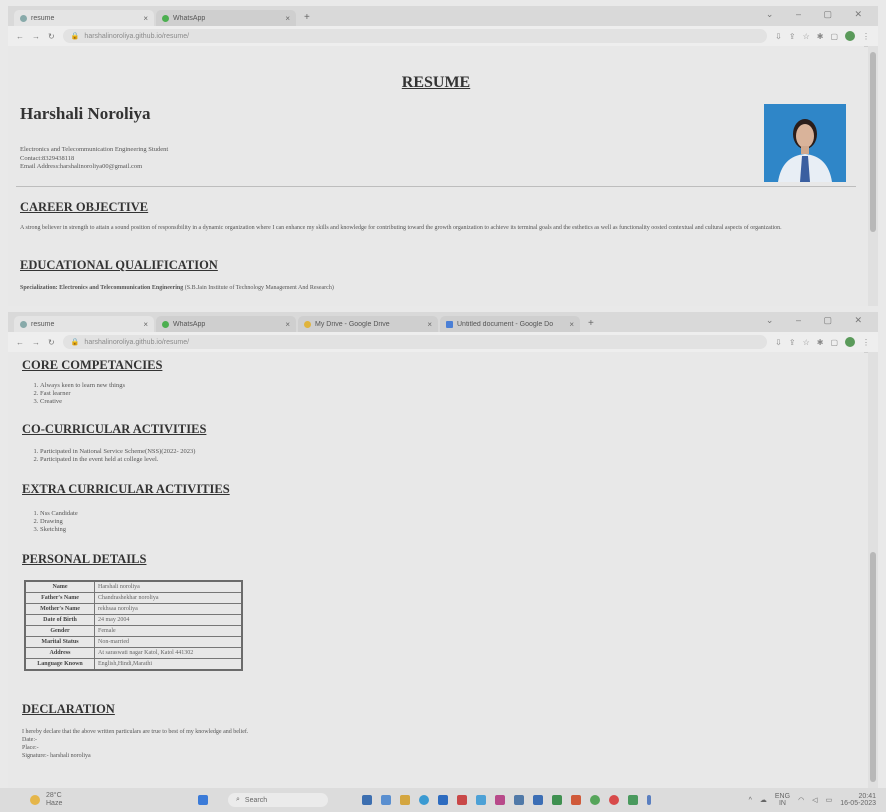  What do you see at coordinates (436, 82) in the screenshot?
I see `page-title: RESUME` at bounding box center [436, 82].